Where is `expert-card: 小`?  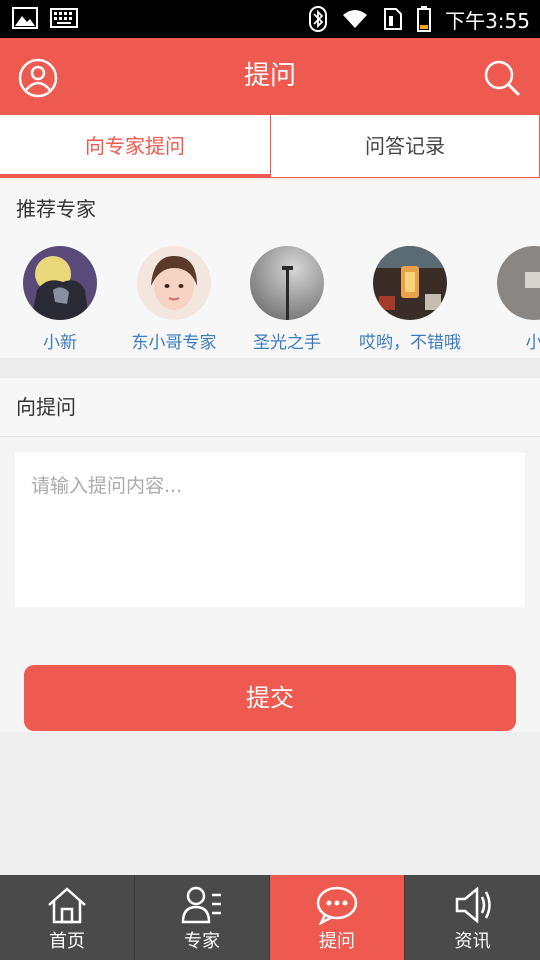
expert-card: 小 is located at coordinates (507, 299).